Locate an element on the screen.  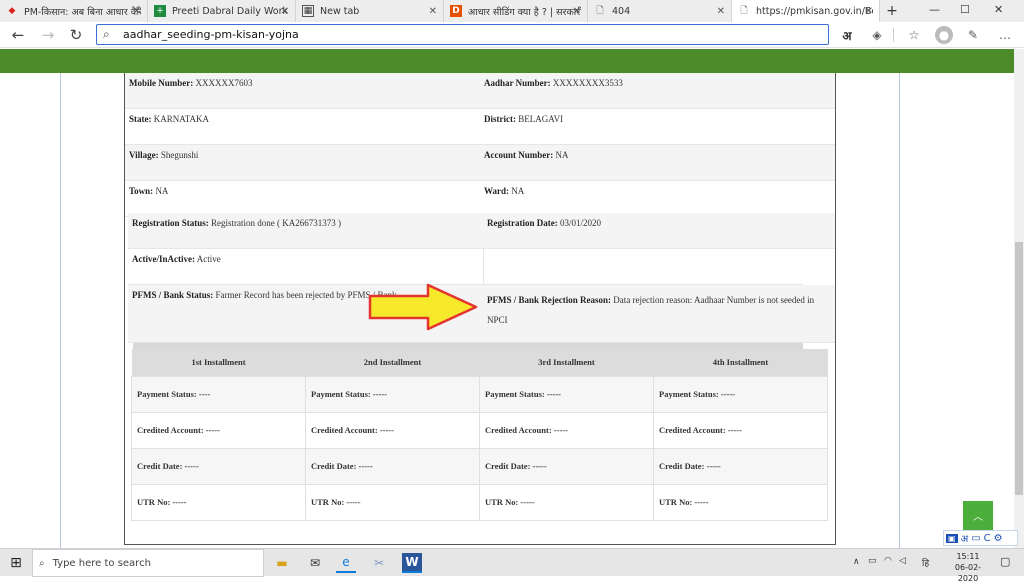
search-placeholder: Type here to search is located at coordinates (101, 563).